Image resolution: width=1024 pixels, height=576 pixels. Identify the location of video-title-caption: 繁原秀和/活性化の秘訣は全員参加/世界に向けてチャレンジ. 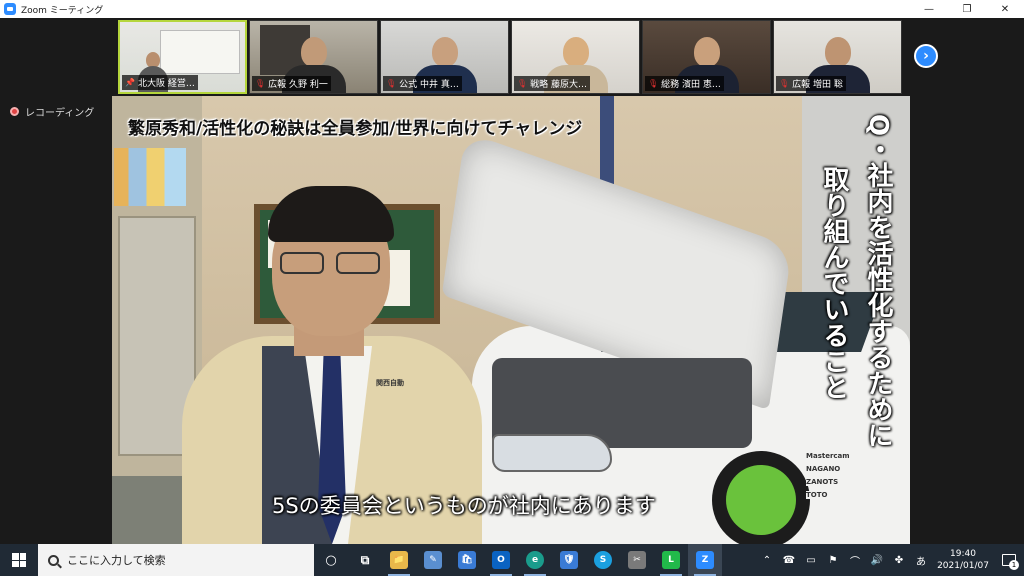
(355, 129).